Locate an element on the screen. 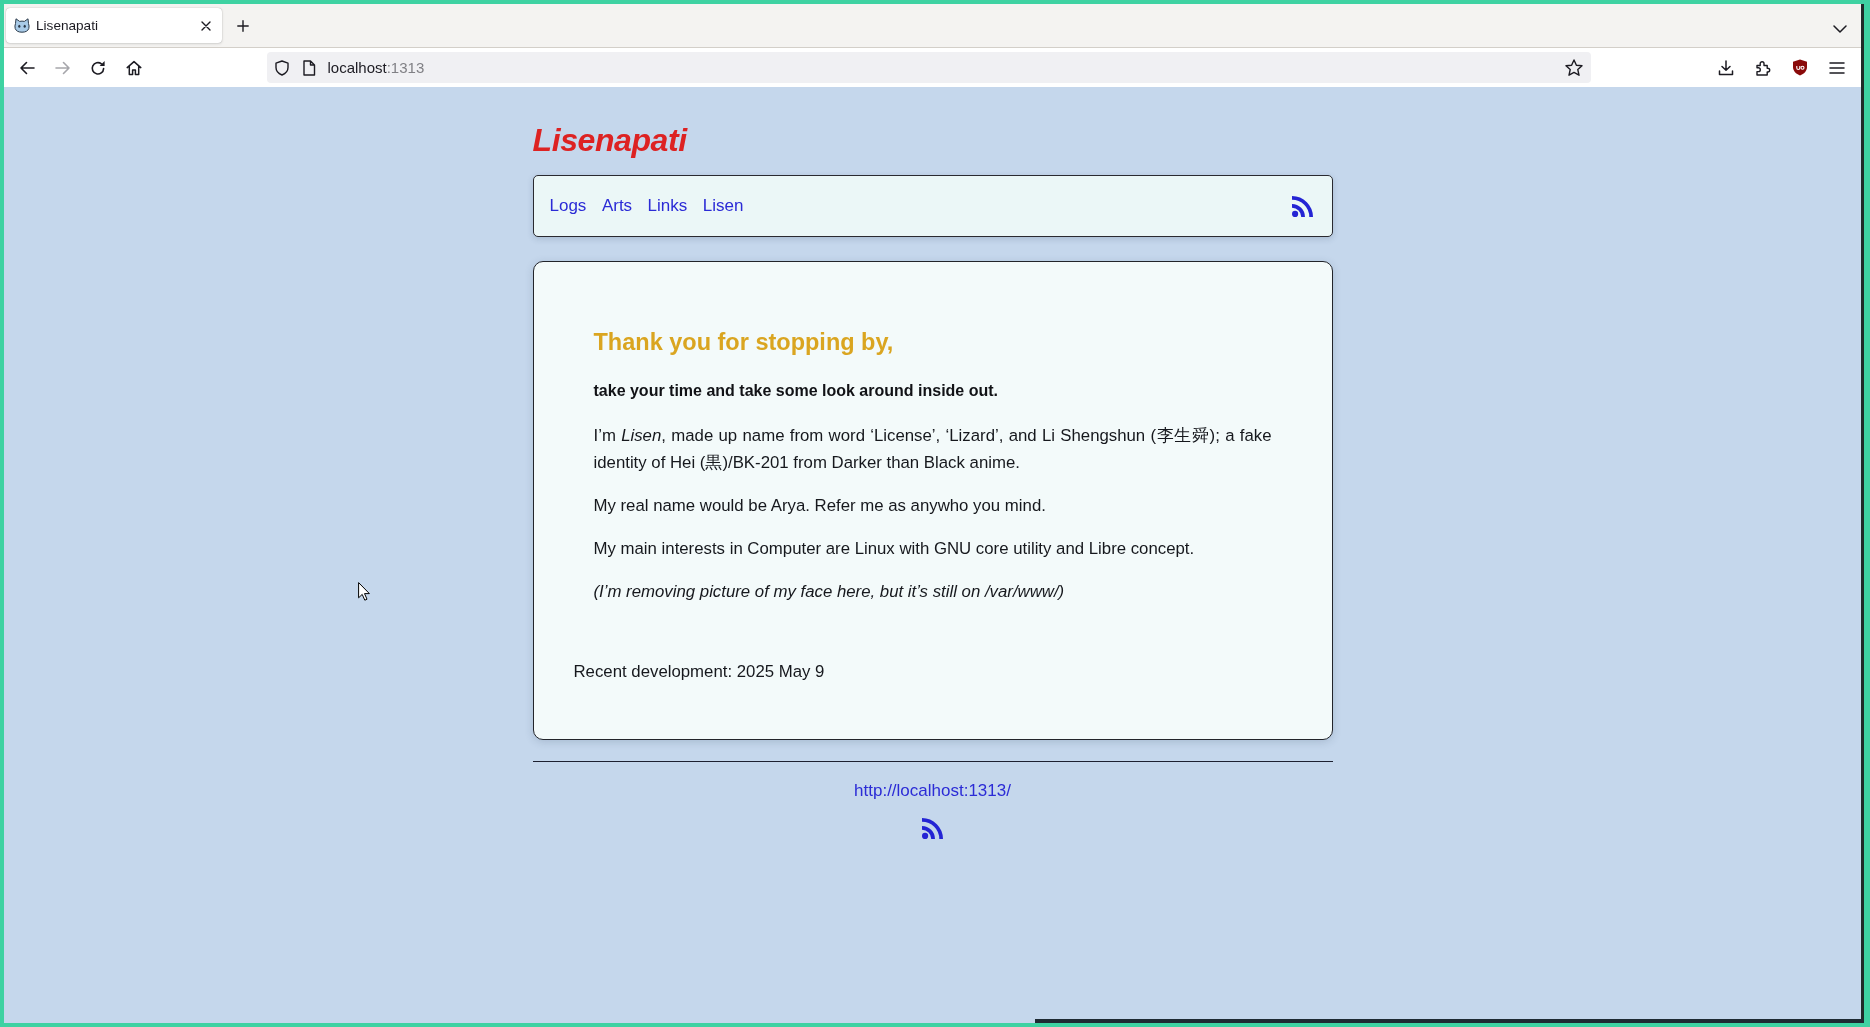 Image resolution: width=1870 pixels, height=1027 pixels. page-icon is located at coordinates (308, 67).